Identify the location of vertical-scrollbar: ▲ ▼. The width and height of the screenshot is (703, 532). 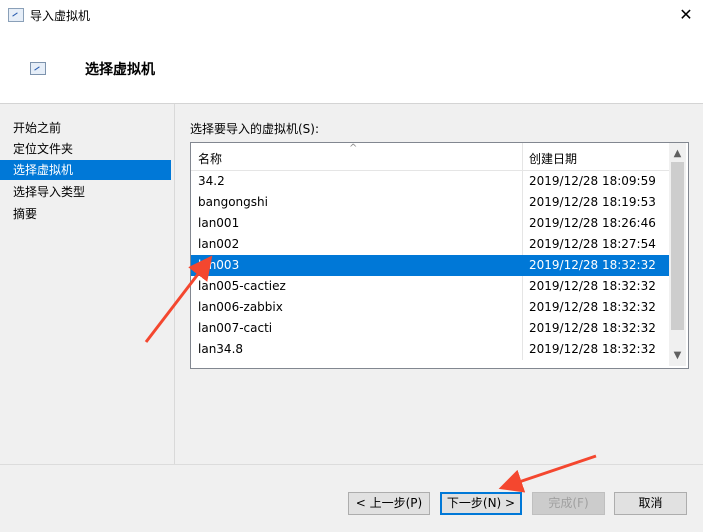
(677, 254).